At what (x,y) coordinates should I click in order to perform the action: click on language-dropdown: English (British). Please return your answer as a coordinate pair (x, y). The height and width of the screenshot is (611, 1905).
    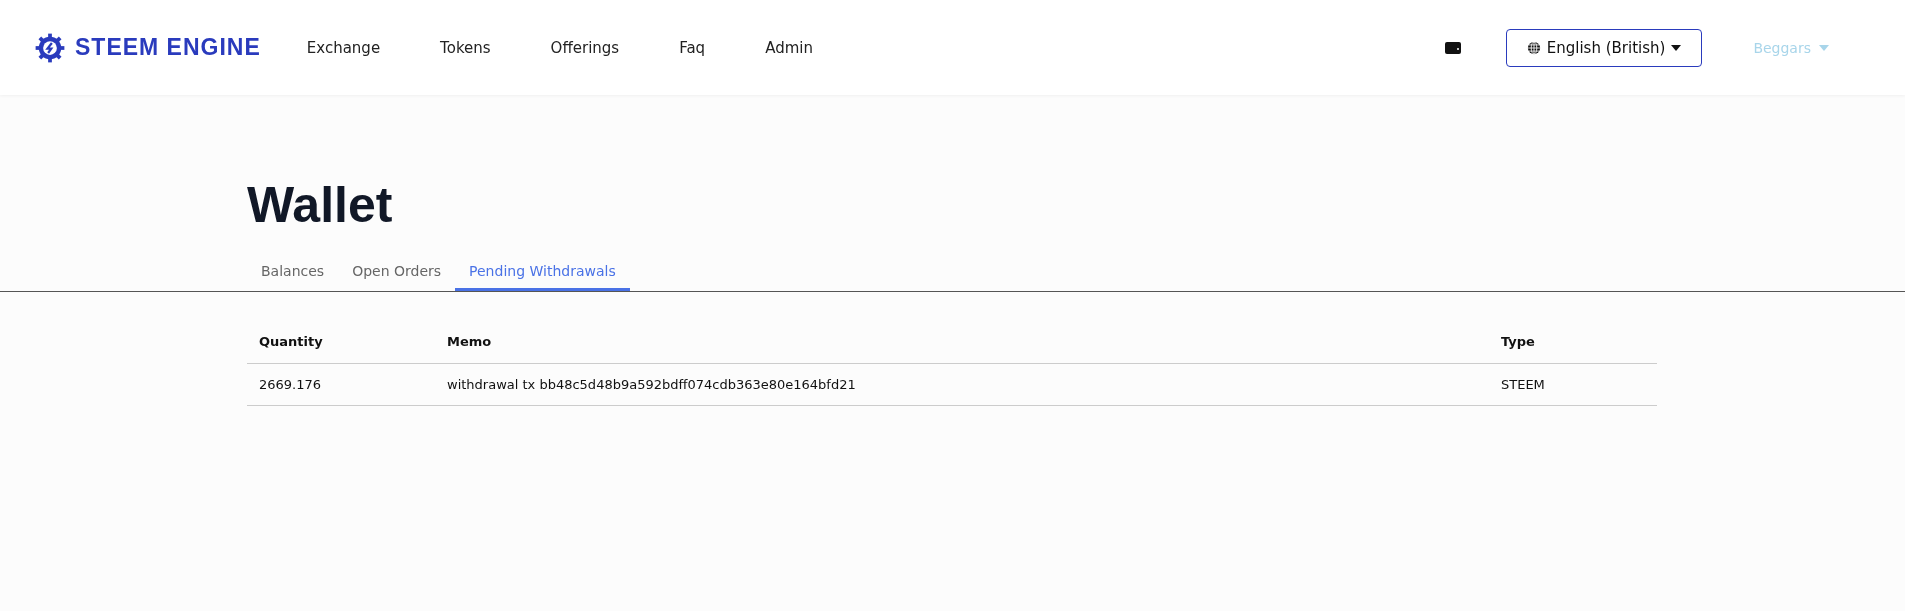
    Looking at the image, I should click on (1604, 47).